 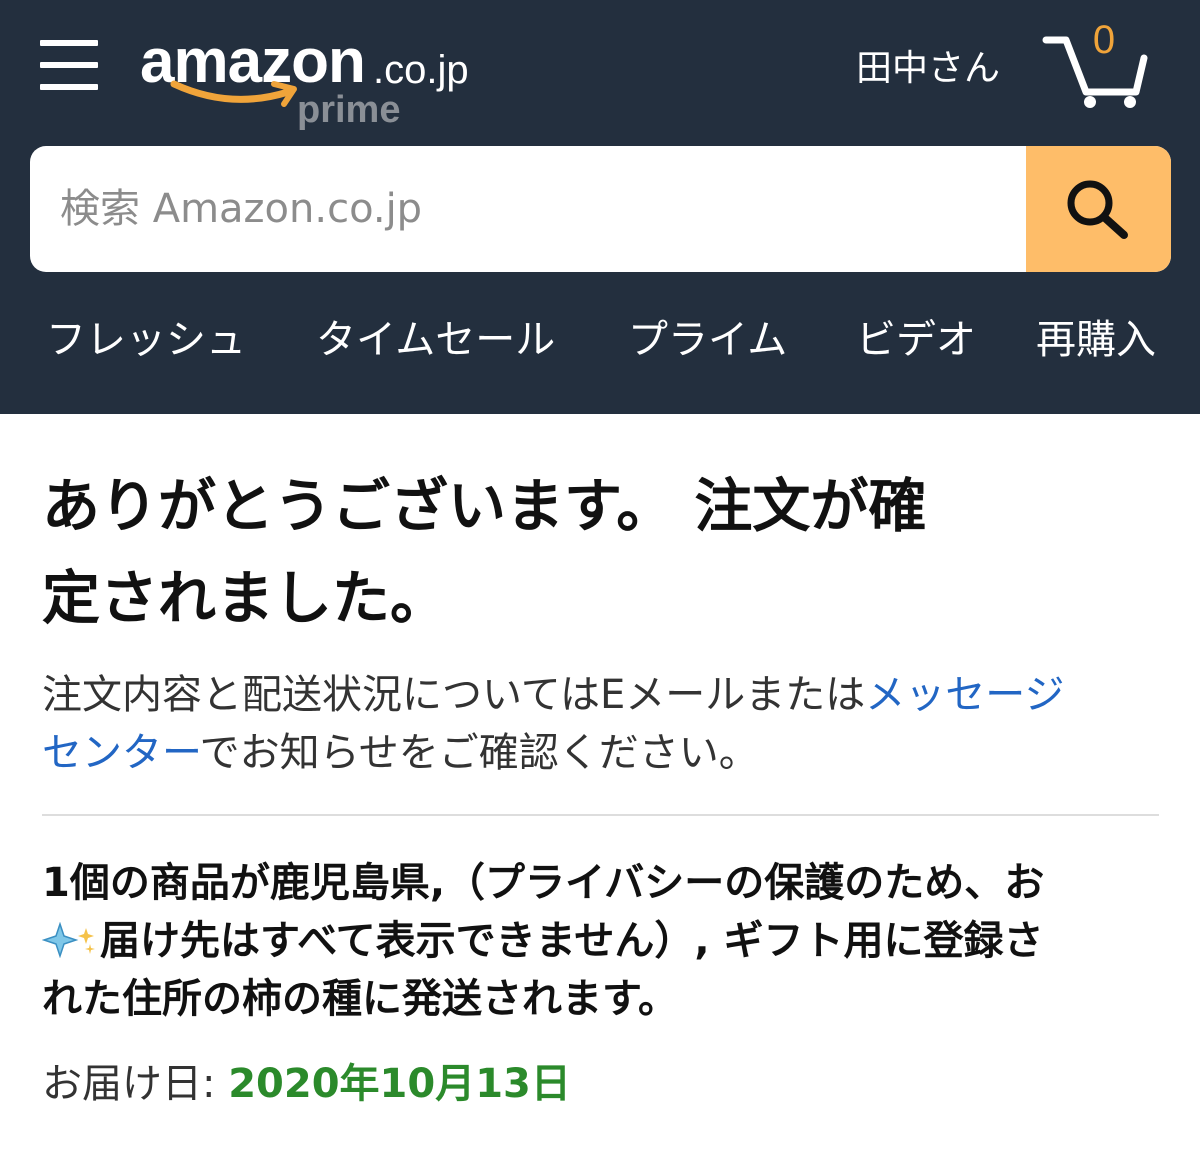 I want to click on delivery-date-row: お届け日: 2020年10月13日, so click(x=306, y=1084).